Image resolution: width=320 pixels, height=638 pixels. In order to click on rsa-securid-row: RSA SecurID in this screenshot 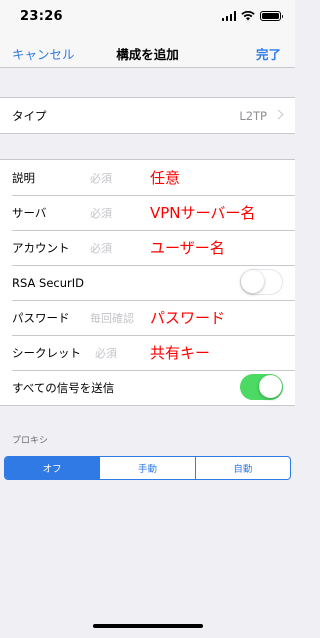, I will do `click(147, 282)`.